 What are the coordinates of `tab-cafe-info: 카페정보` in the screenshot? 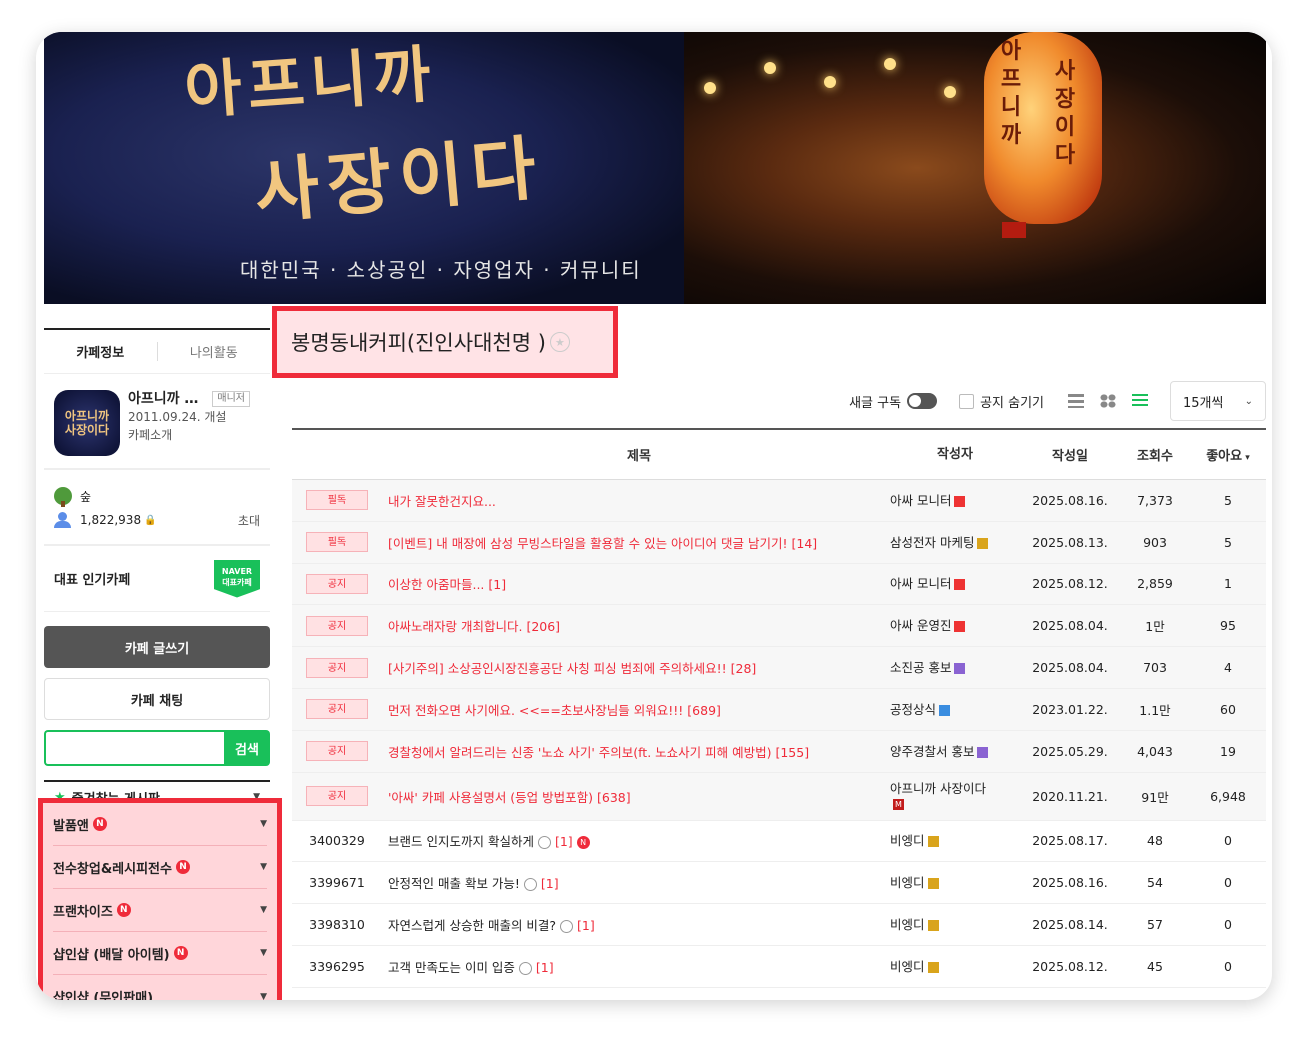 It's located at (100, 351).